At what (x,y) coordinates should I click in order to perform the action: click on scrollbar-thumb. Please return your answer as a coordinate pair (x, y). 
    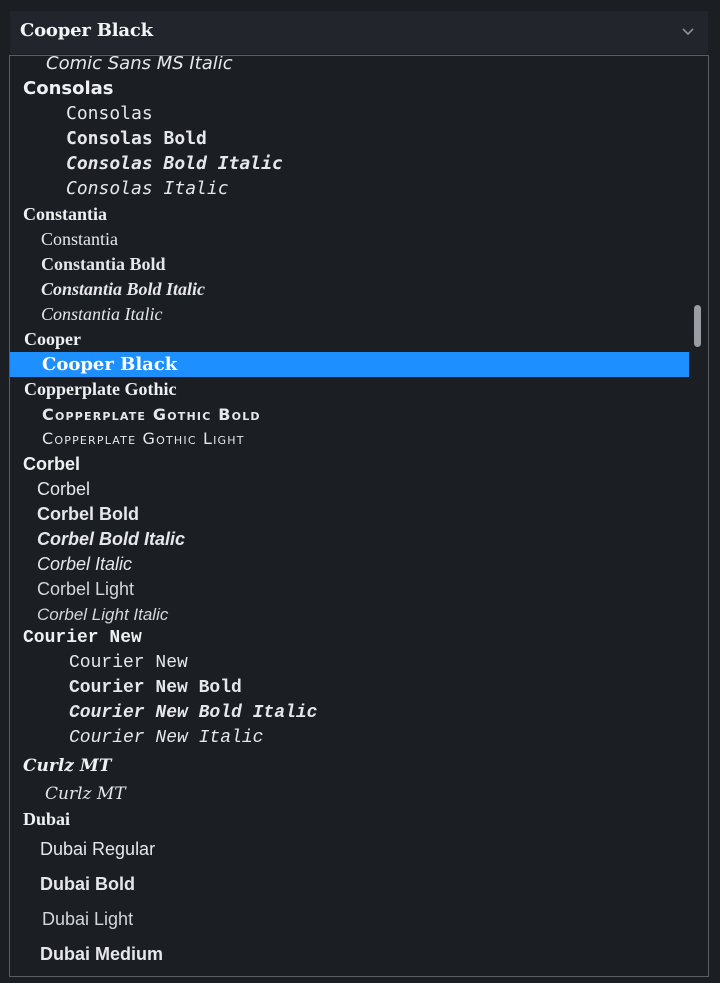
    Looking at the image, I should click on (697, 326).